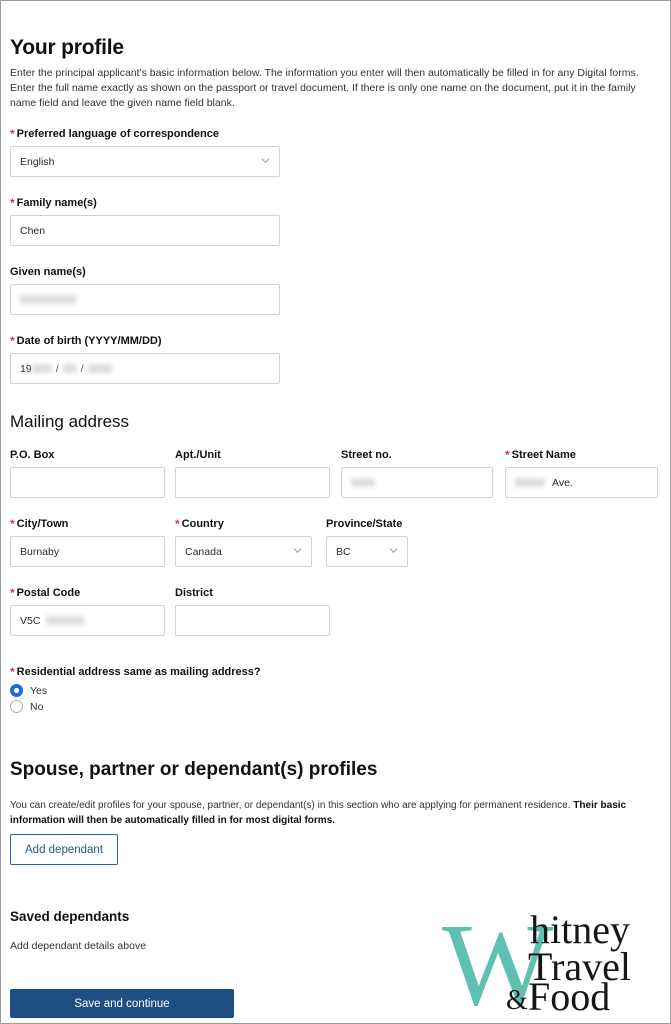 The height and width of the screenshot is (1024, 671). Describe the element at coordinates (194, 769) in the screenshot. I see `dependants-heading: Spouse, partner or dependant(s) profiles` at that location.